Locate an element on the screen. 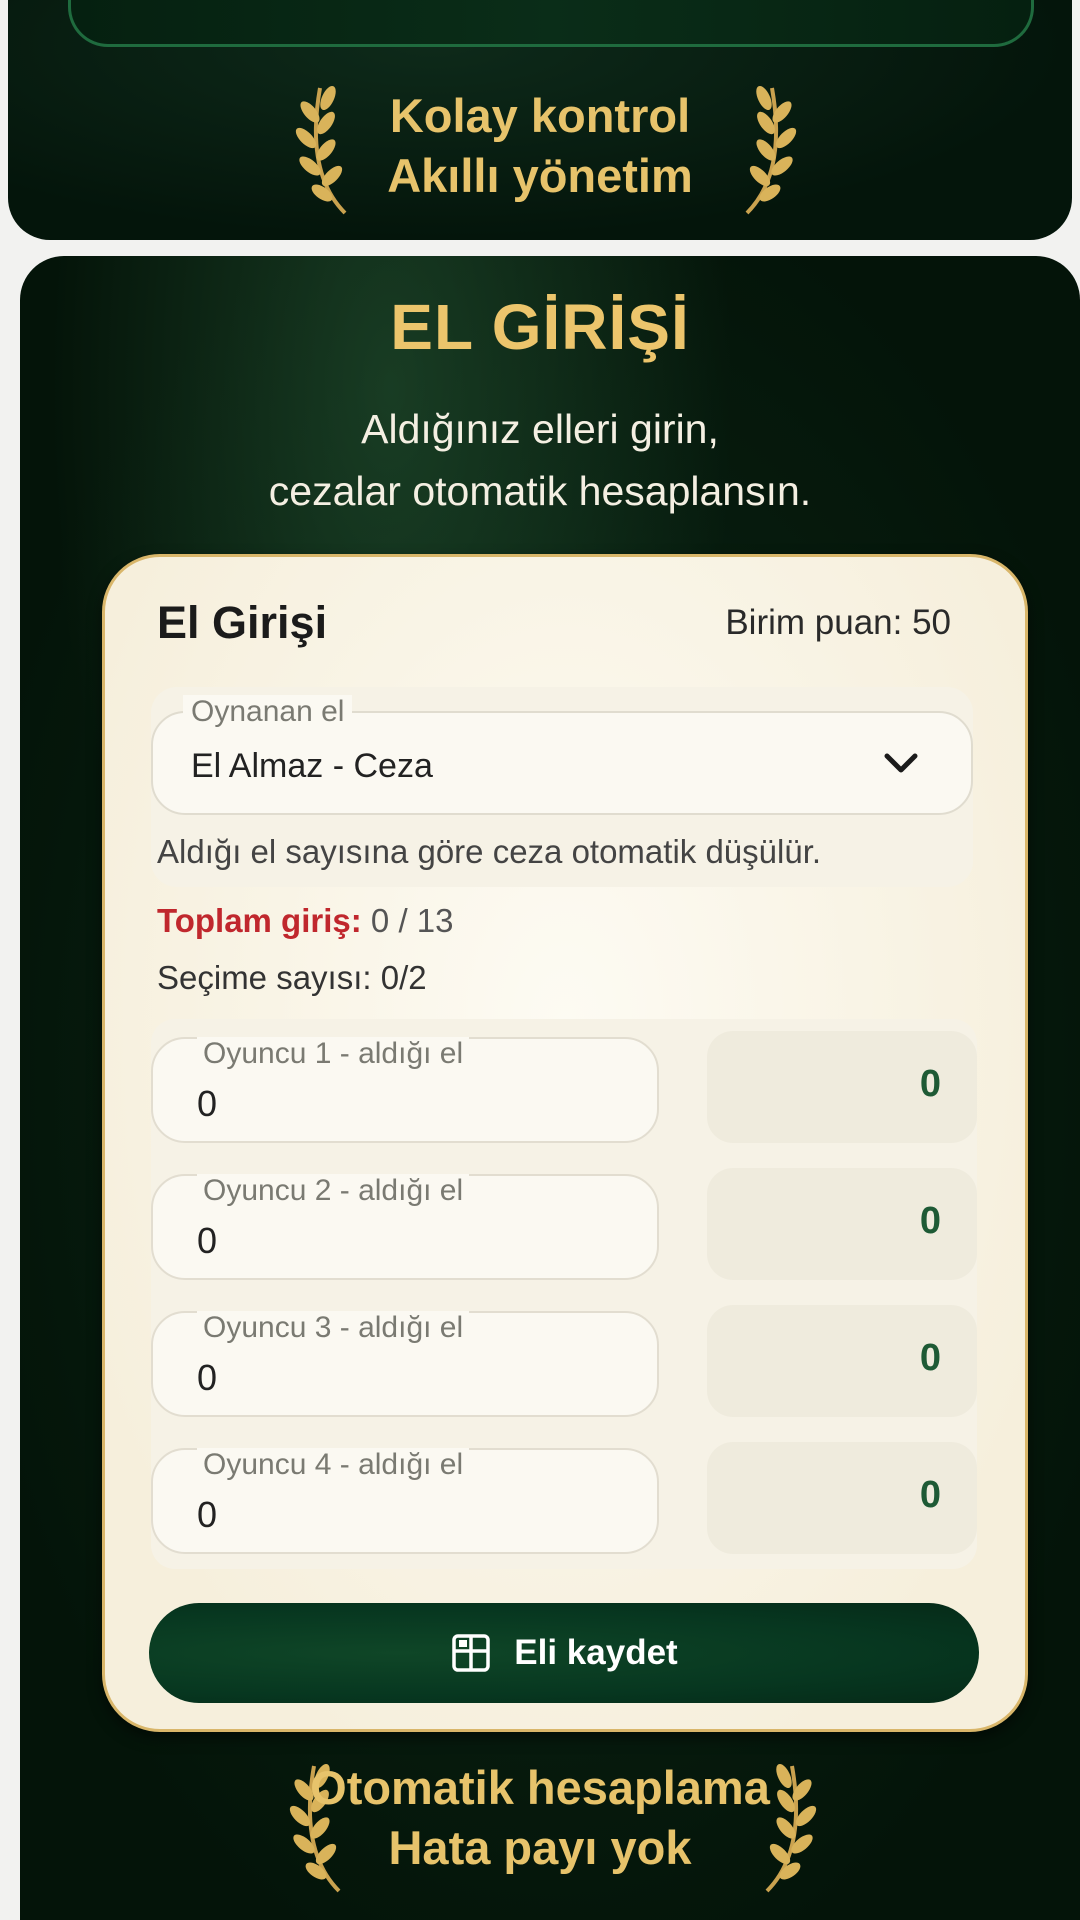  chevron-down-icon is located at coordinates (901, 763).